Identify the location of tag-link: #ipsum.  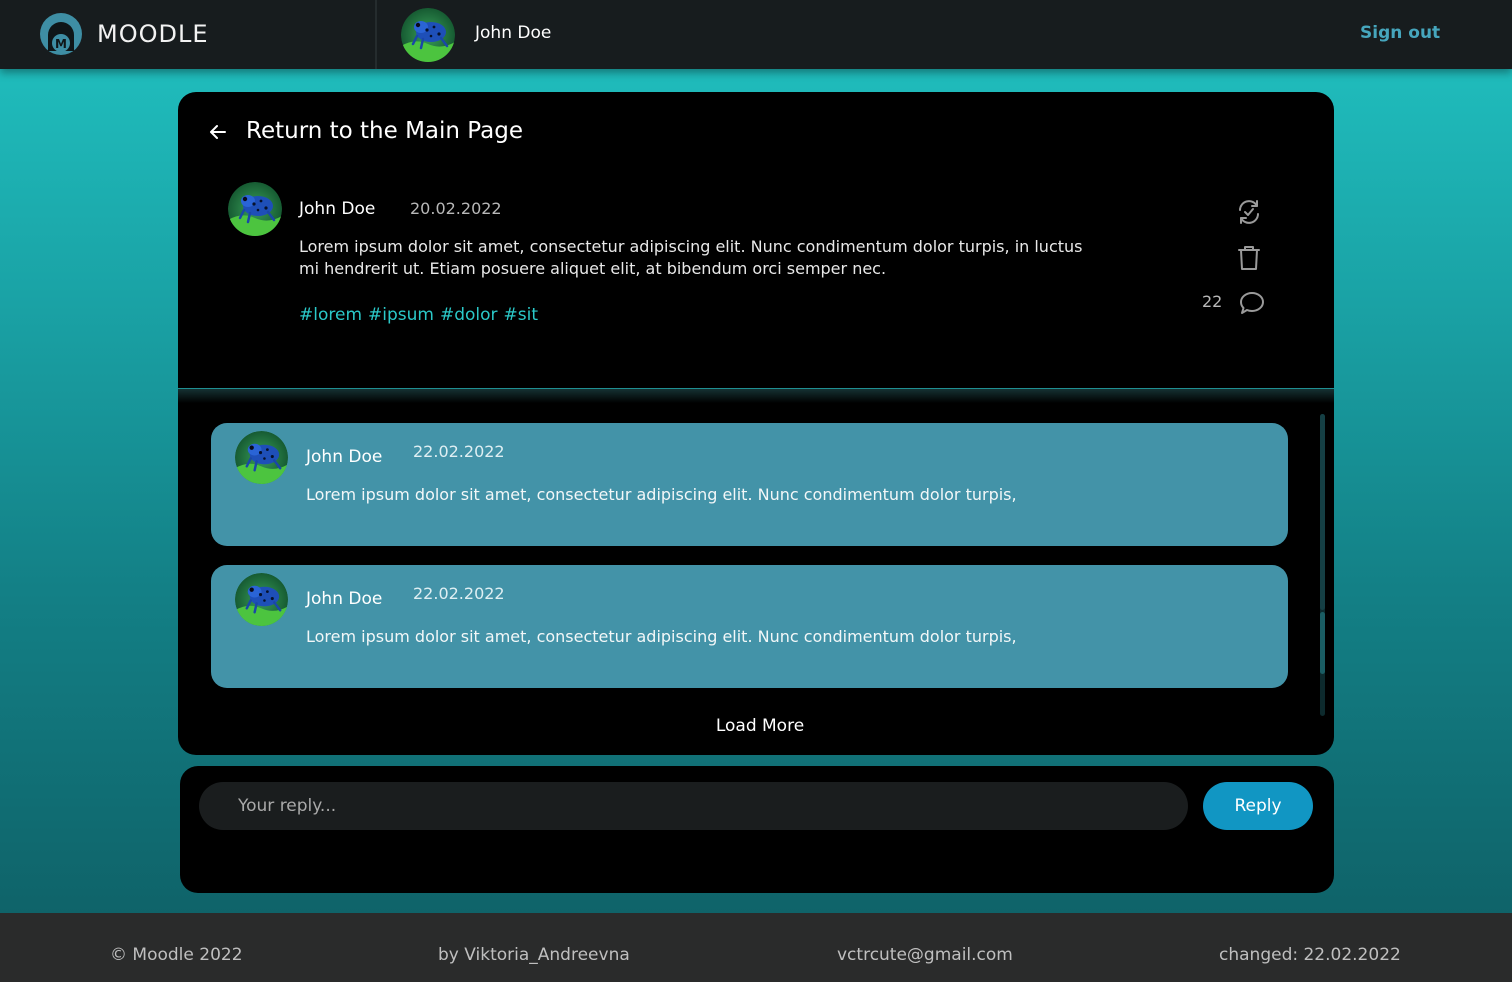
(401, 315).